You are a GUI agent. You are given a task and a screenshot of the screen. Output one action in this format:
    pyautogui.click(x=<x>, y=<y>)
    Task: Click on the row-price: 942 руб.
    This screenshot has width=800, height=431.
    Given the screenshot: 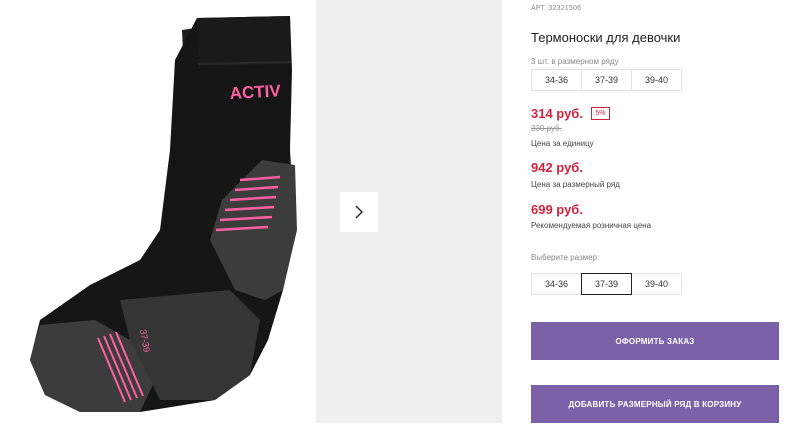 What is the action you would take?
    pyautogui.click(x=557, y=167)
    